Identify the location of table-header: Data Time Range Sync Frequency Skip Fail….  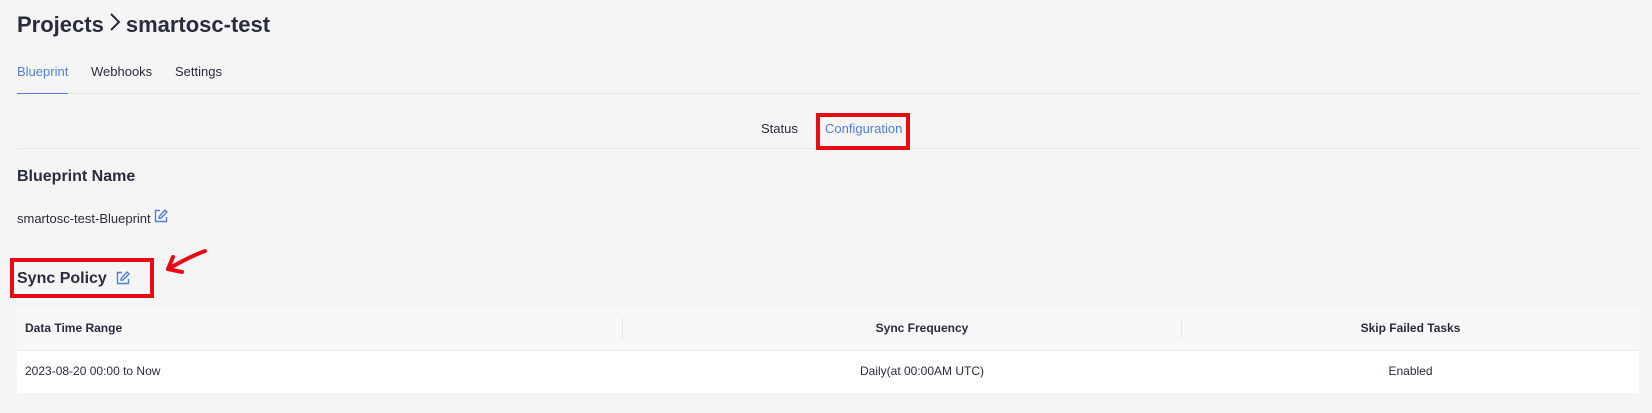
(828, 329).